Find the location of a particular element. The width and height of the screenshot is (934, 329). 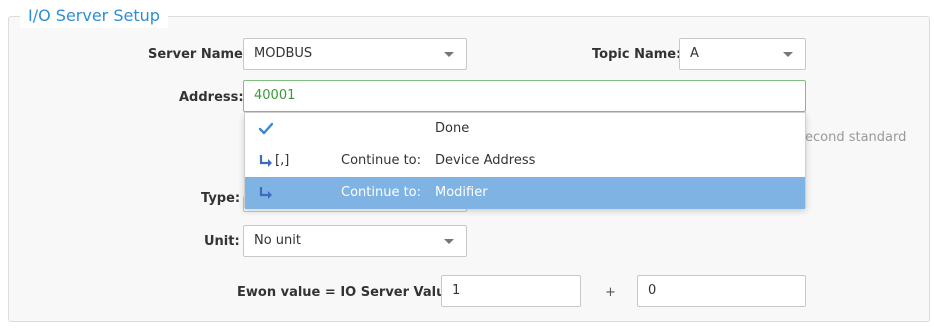

server-name-value: MODBUS is located at coordinates (283, 53).